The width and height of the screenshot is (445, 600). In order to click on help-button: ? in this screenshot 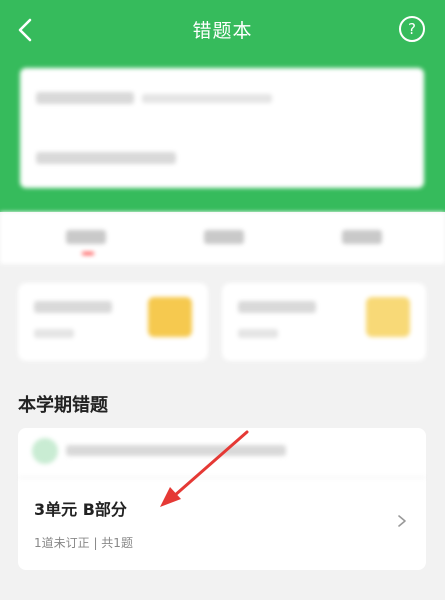, I will do `click(412, 29)`.